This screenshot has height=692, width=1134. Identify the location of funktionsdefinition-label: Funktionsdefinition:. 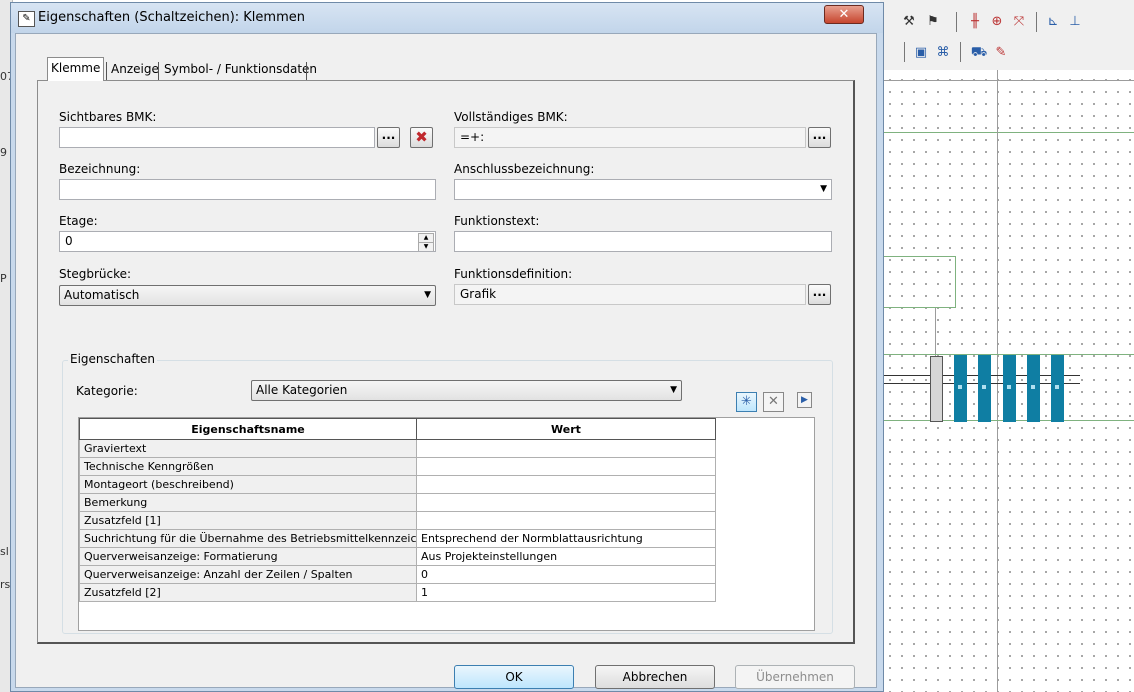
(513, 274).